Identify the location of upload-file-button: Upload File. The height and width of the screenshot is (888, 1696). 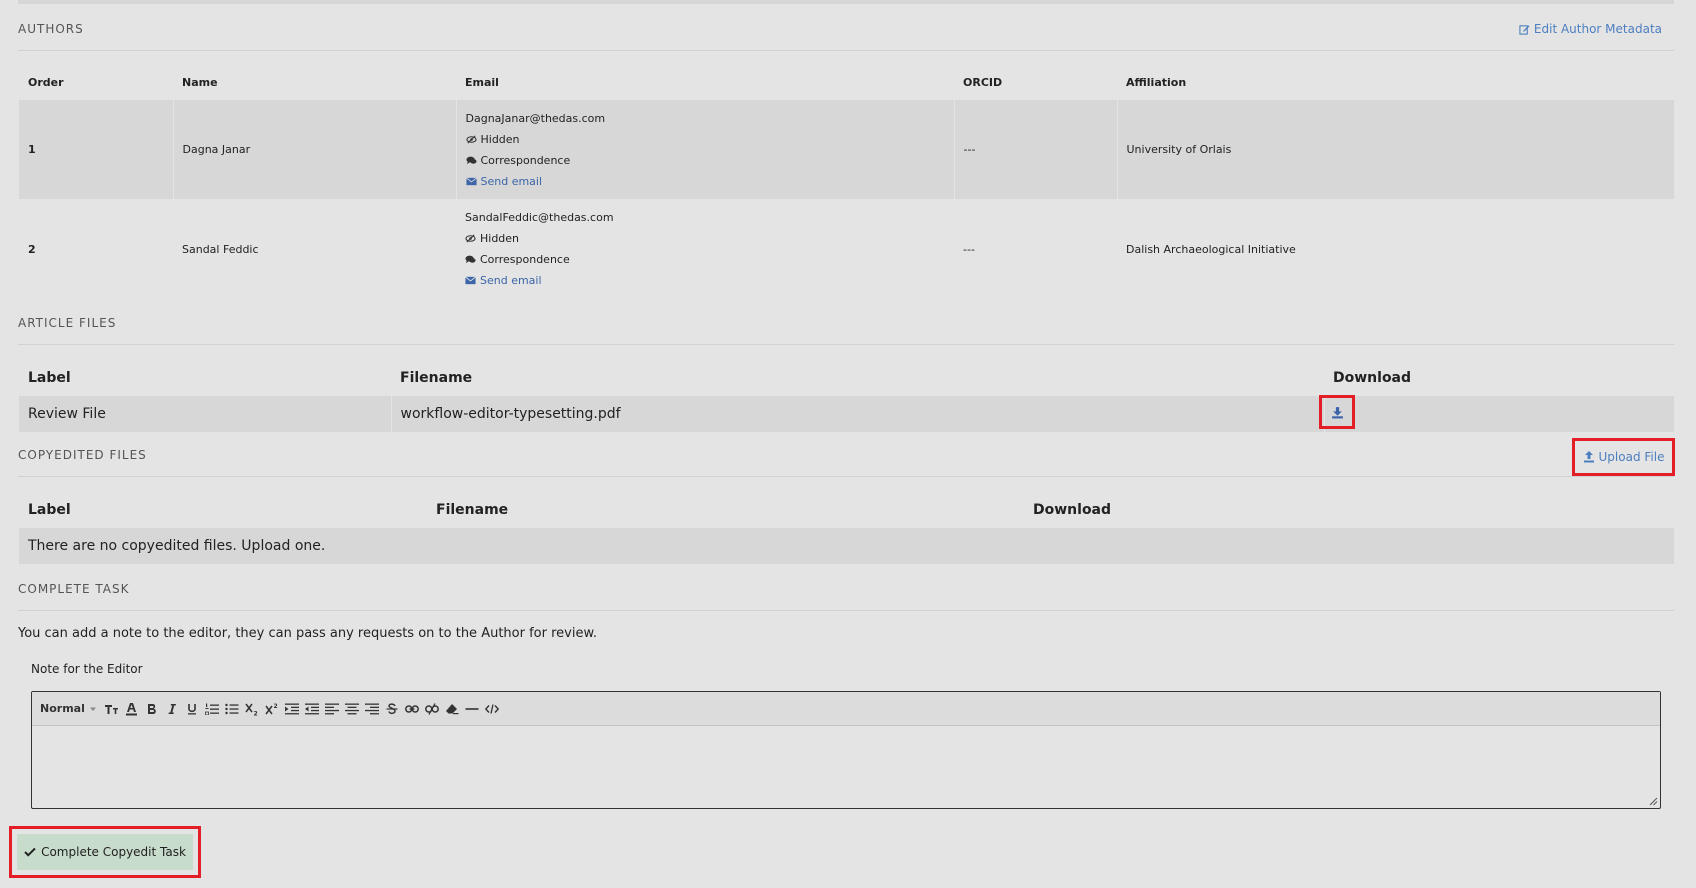
(1623, 457).